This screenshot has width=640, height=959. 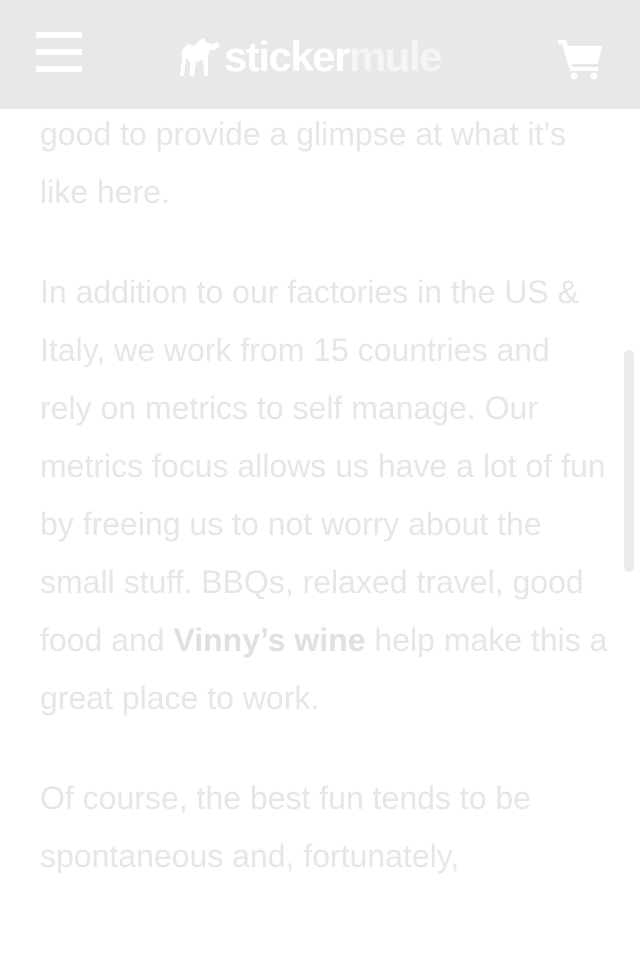 I want to click on hamburger-menu-icon, so click(x=59, y=52).